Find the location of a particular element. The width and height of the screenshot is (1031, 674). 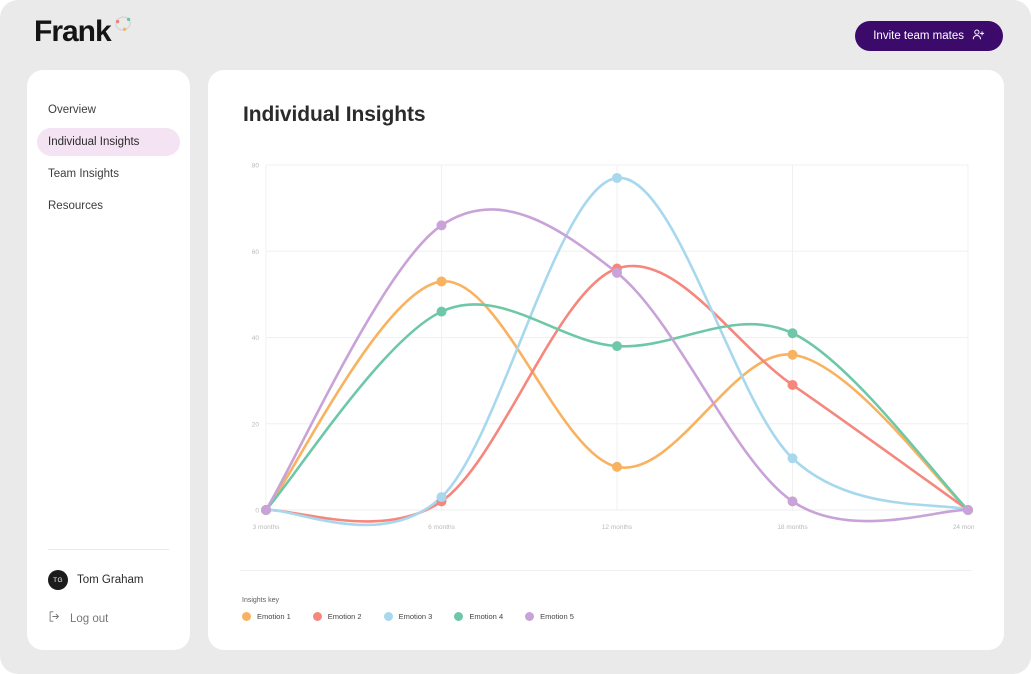

sidebar-footer: TG Tom Graham Log out is located at coordinates (108, 588).